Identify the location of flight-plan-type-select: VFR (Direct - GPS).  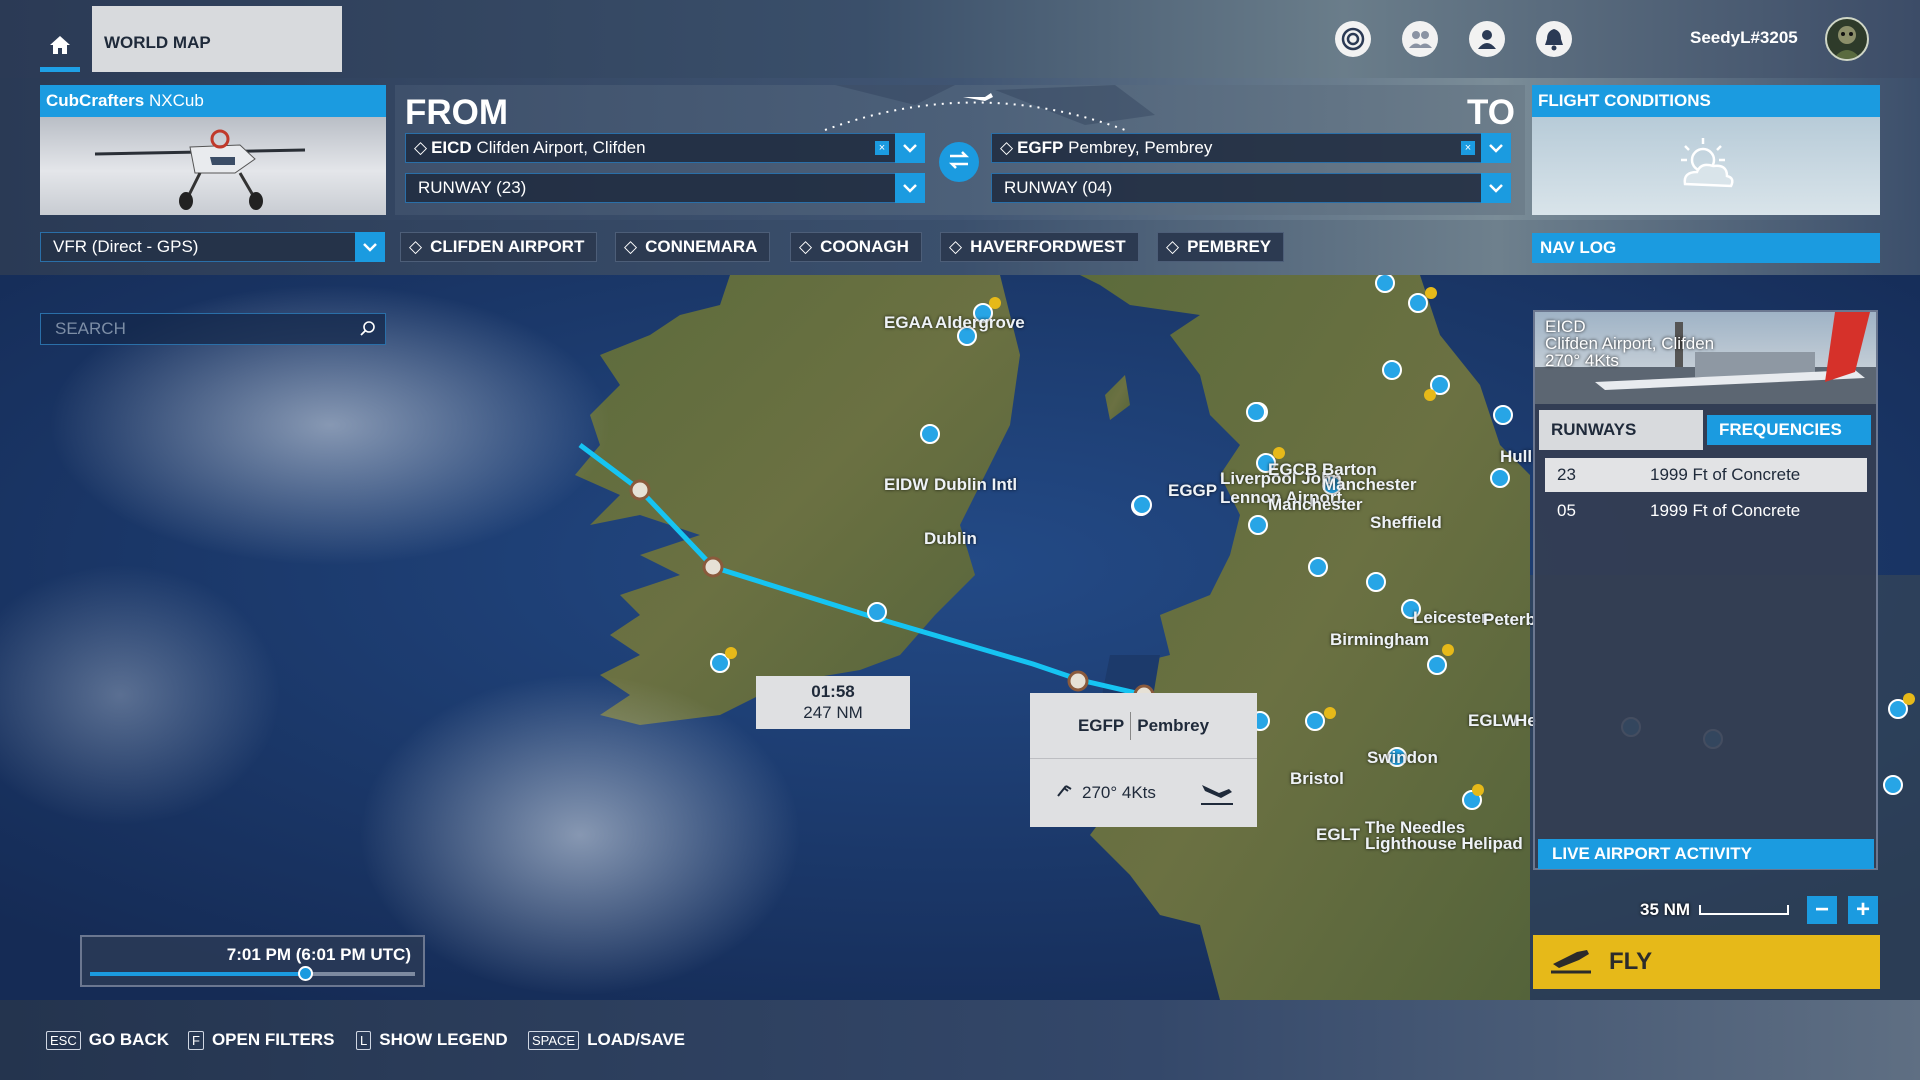
(212, 247).